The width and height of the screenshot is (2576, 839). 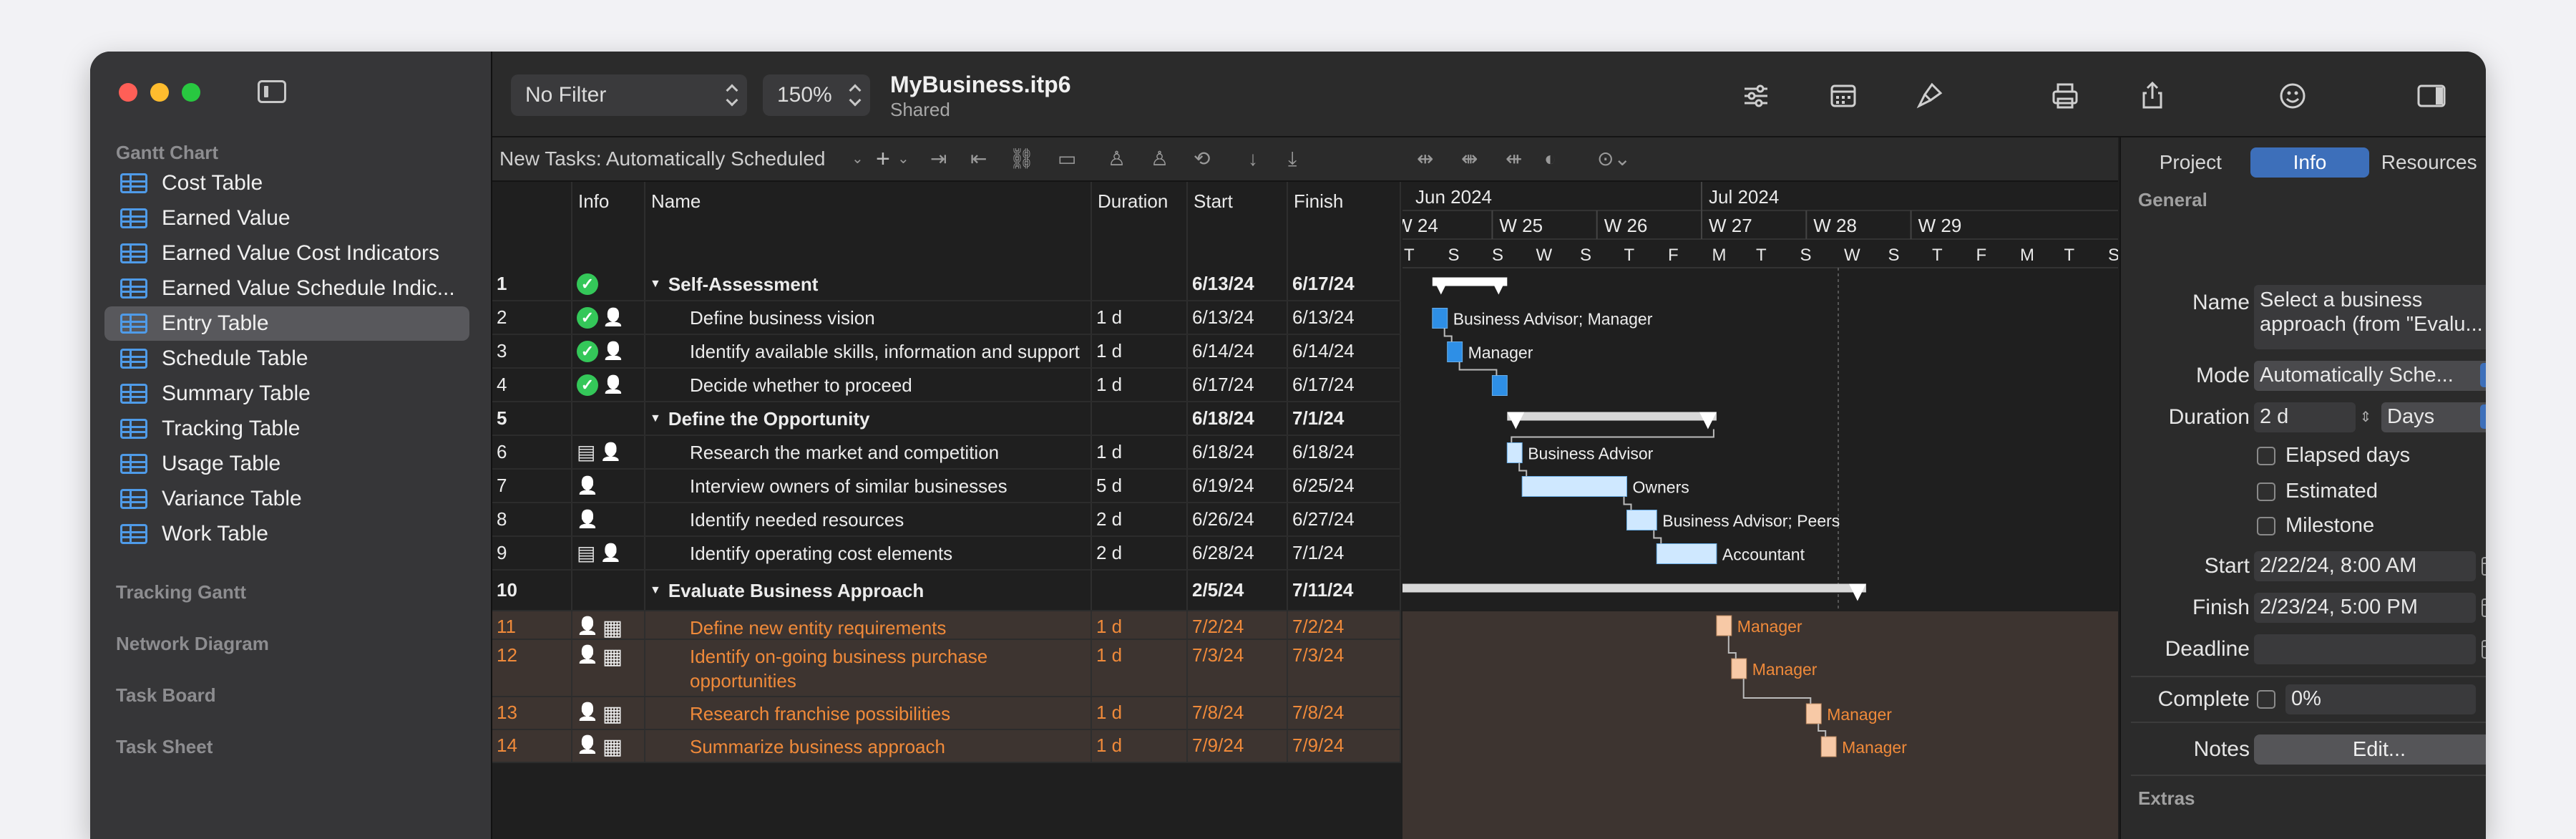 What do you see at coordinates (938, 159) in the screenshot?
I see `indent-icon: ⇥` at bounding box center [938, 159].